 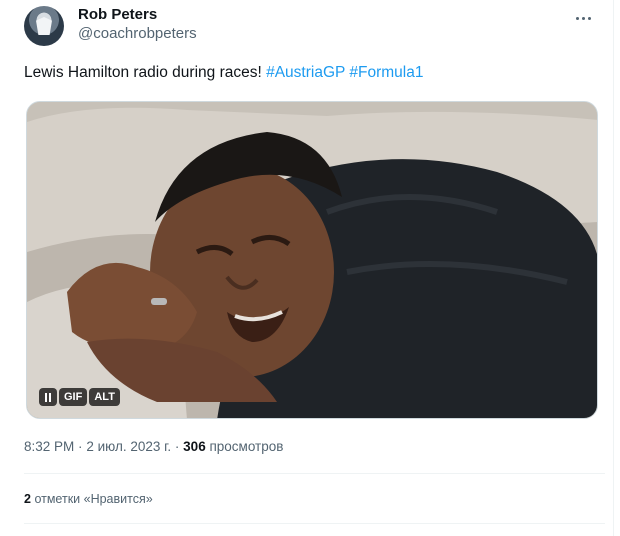 I want to click on gif-badge: GIF, so click(x=73, y=397).